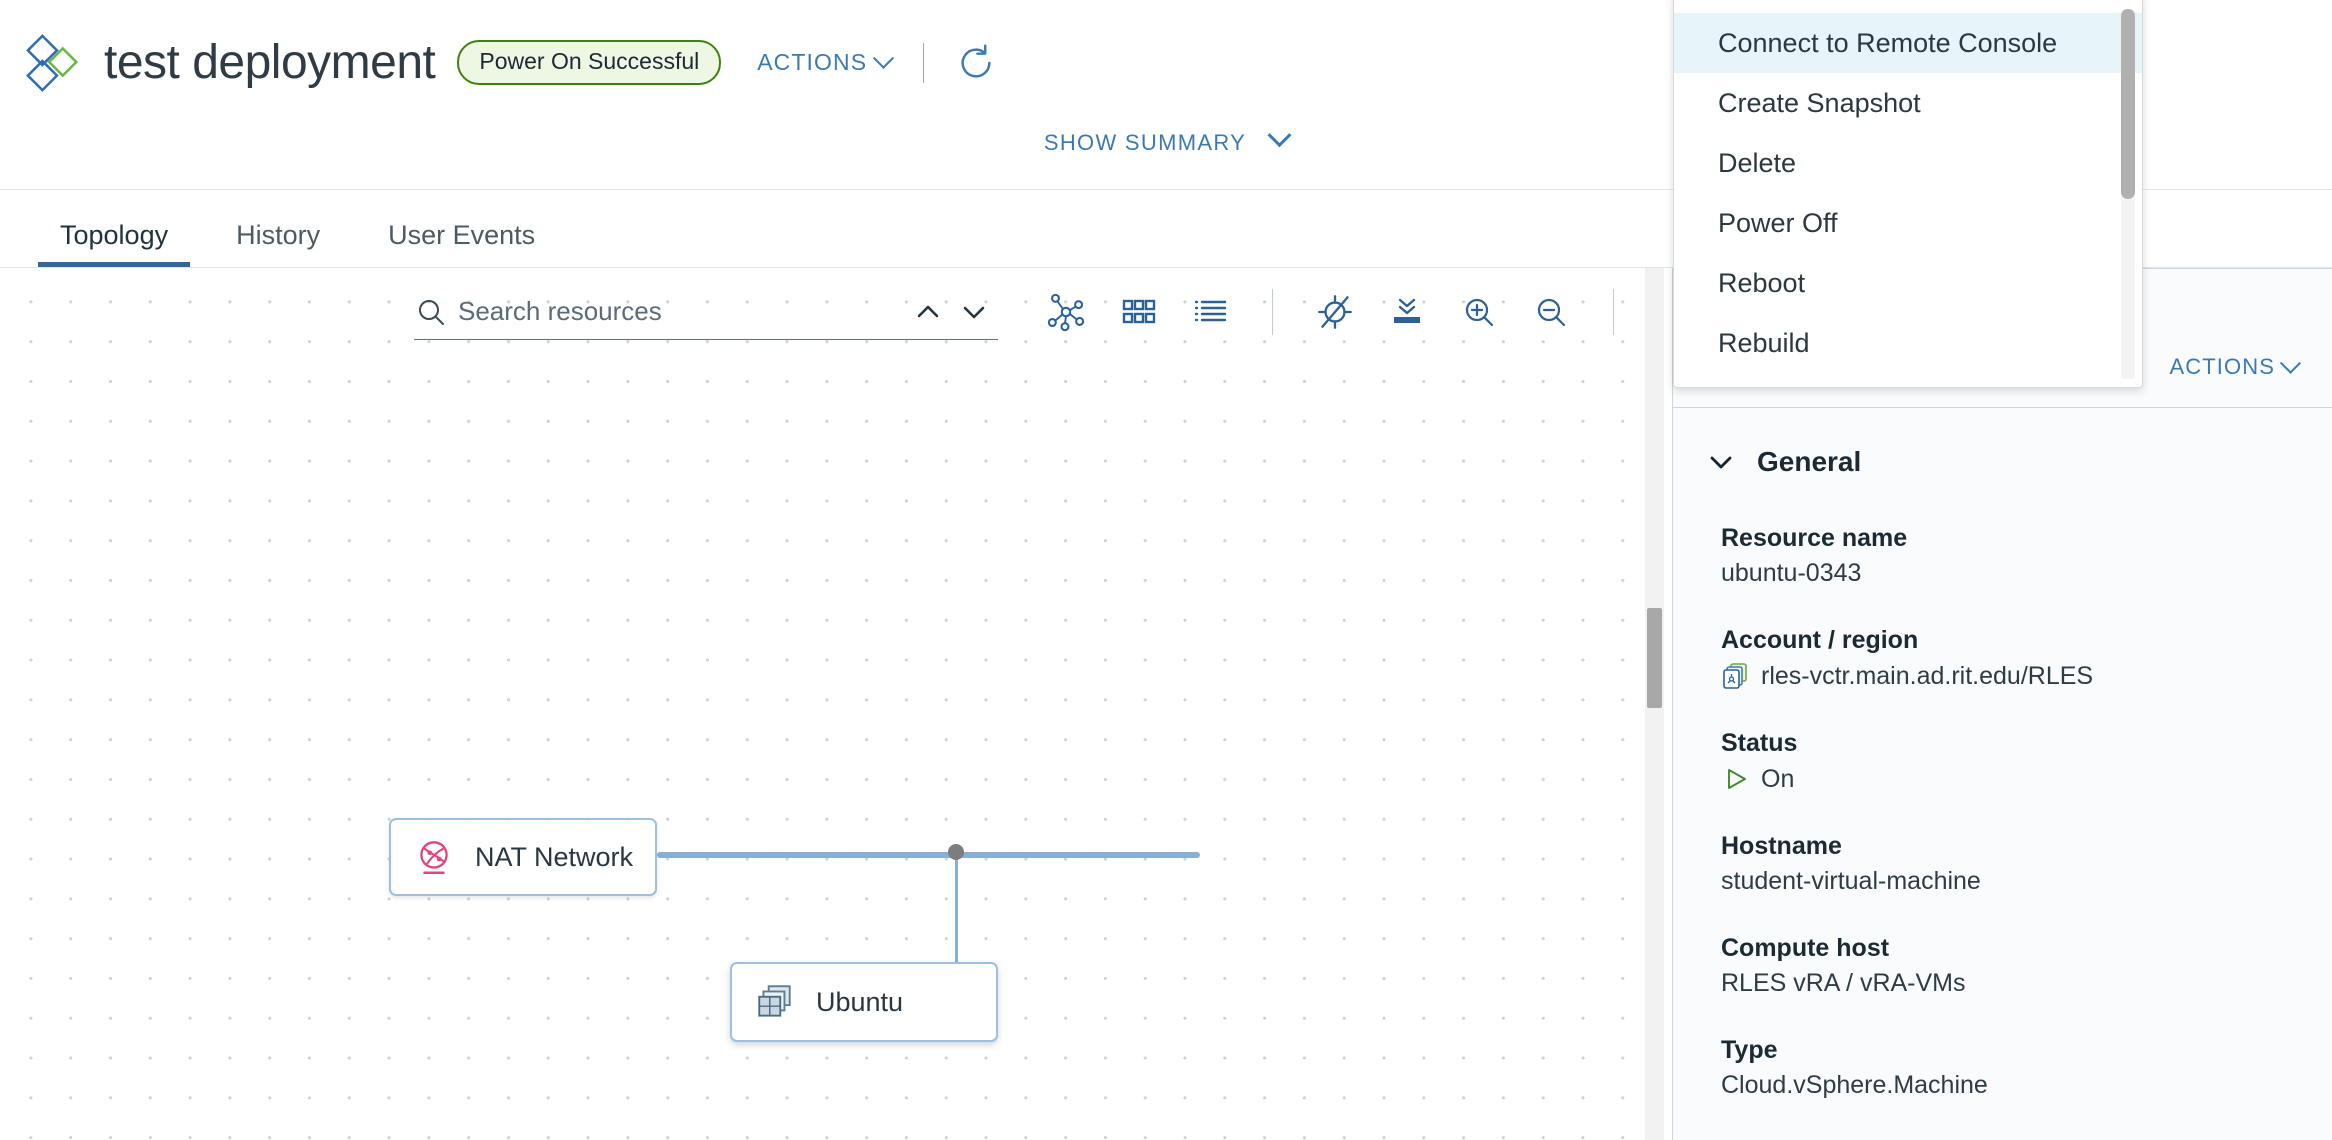 The height and width of the screenshot is (1140, 2332). I want to click on general-section-header: General, so click(2002, 443).